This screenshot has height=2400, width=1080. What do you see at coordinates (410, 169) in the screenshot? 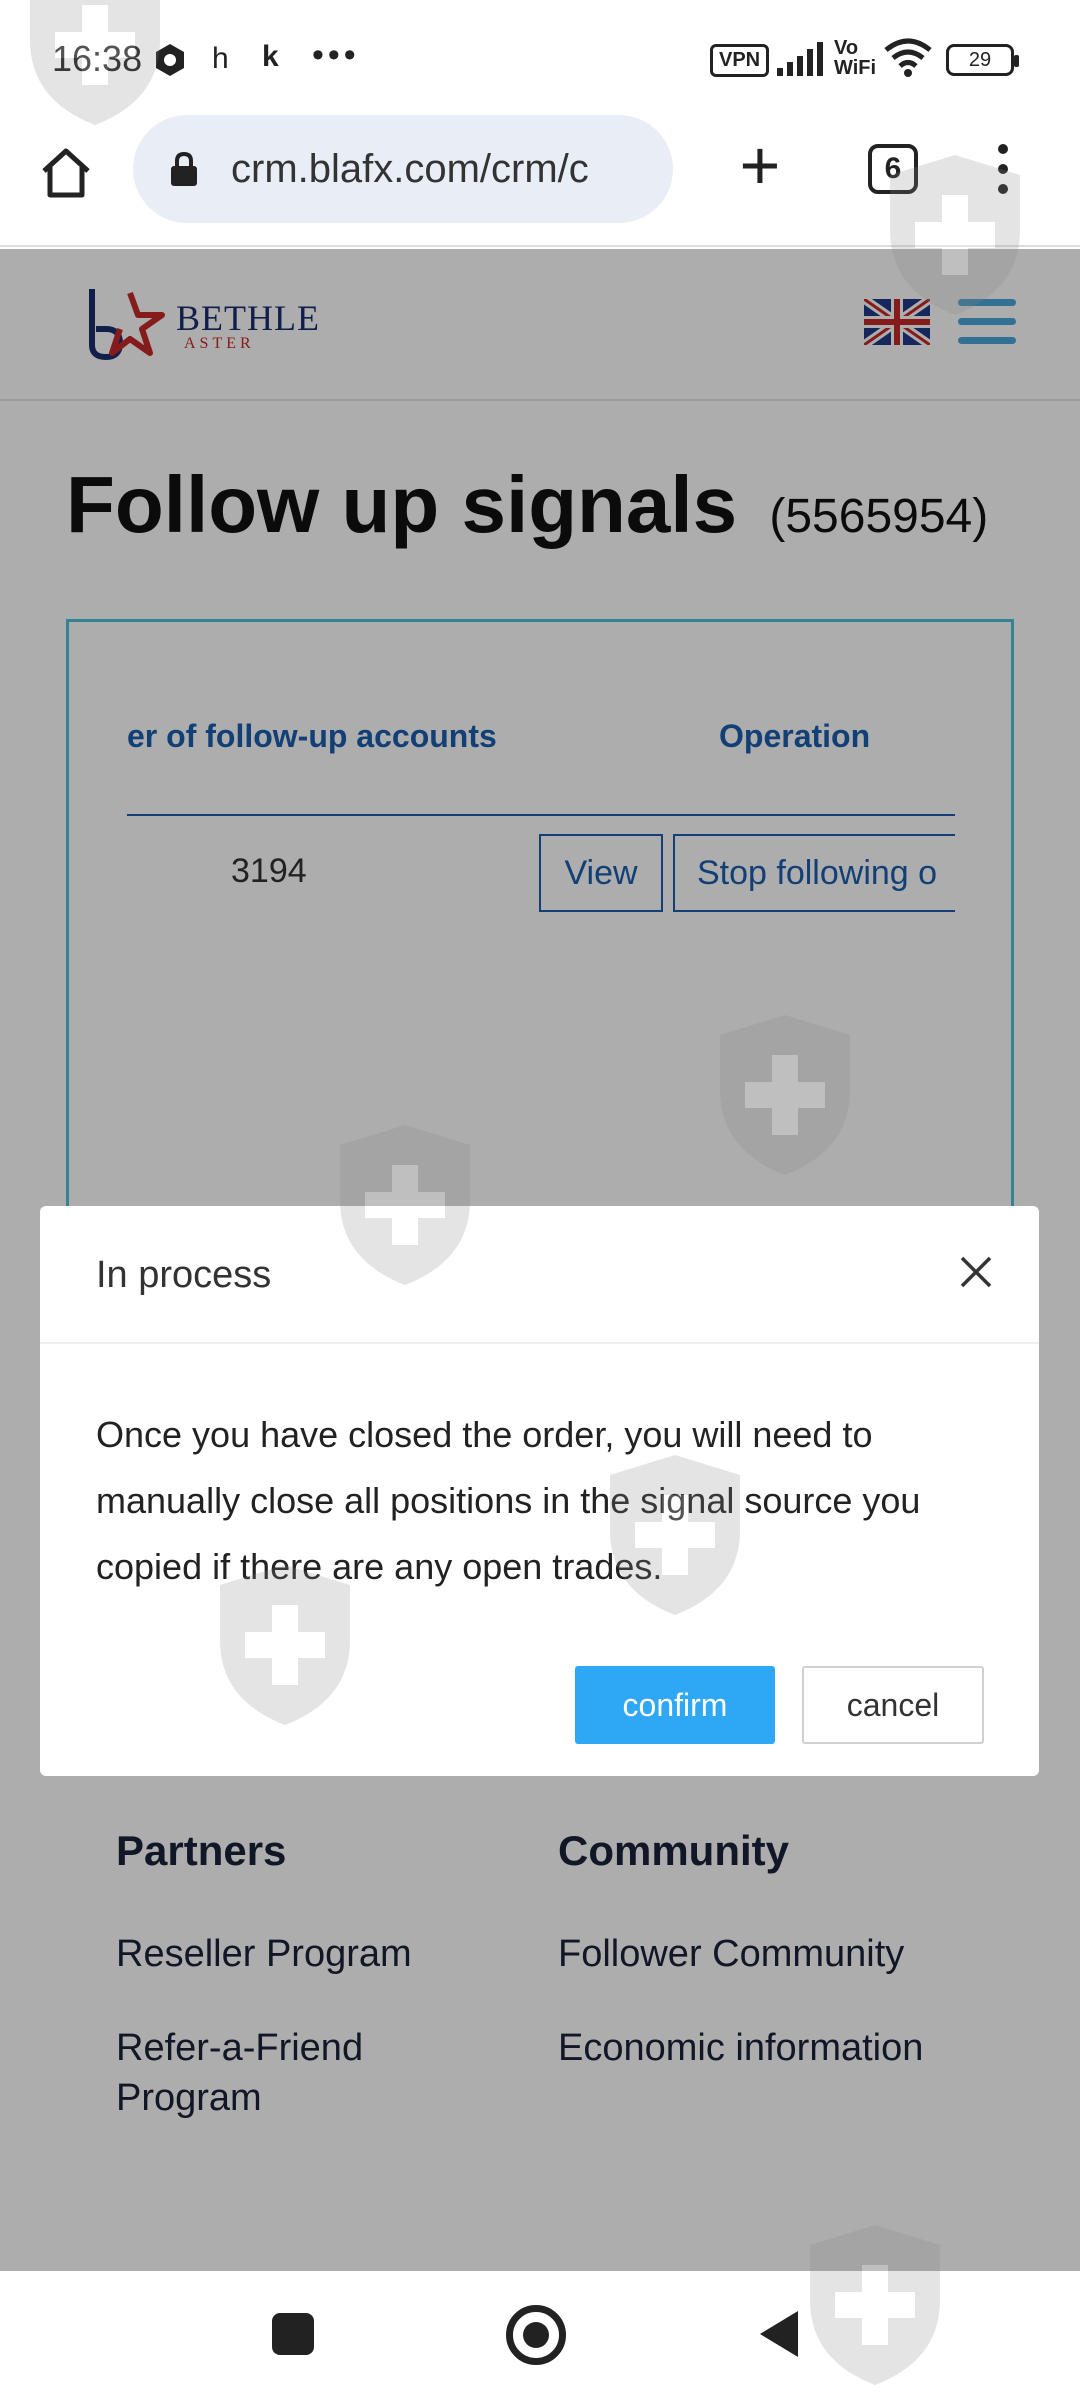
I see `url-text: crm.blafx.com/crm/c` at bounding box center [410, 169].